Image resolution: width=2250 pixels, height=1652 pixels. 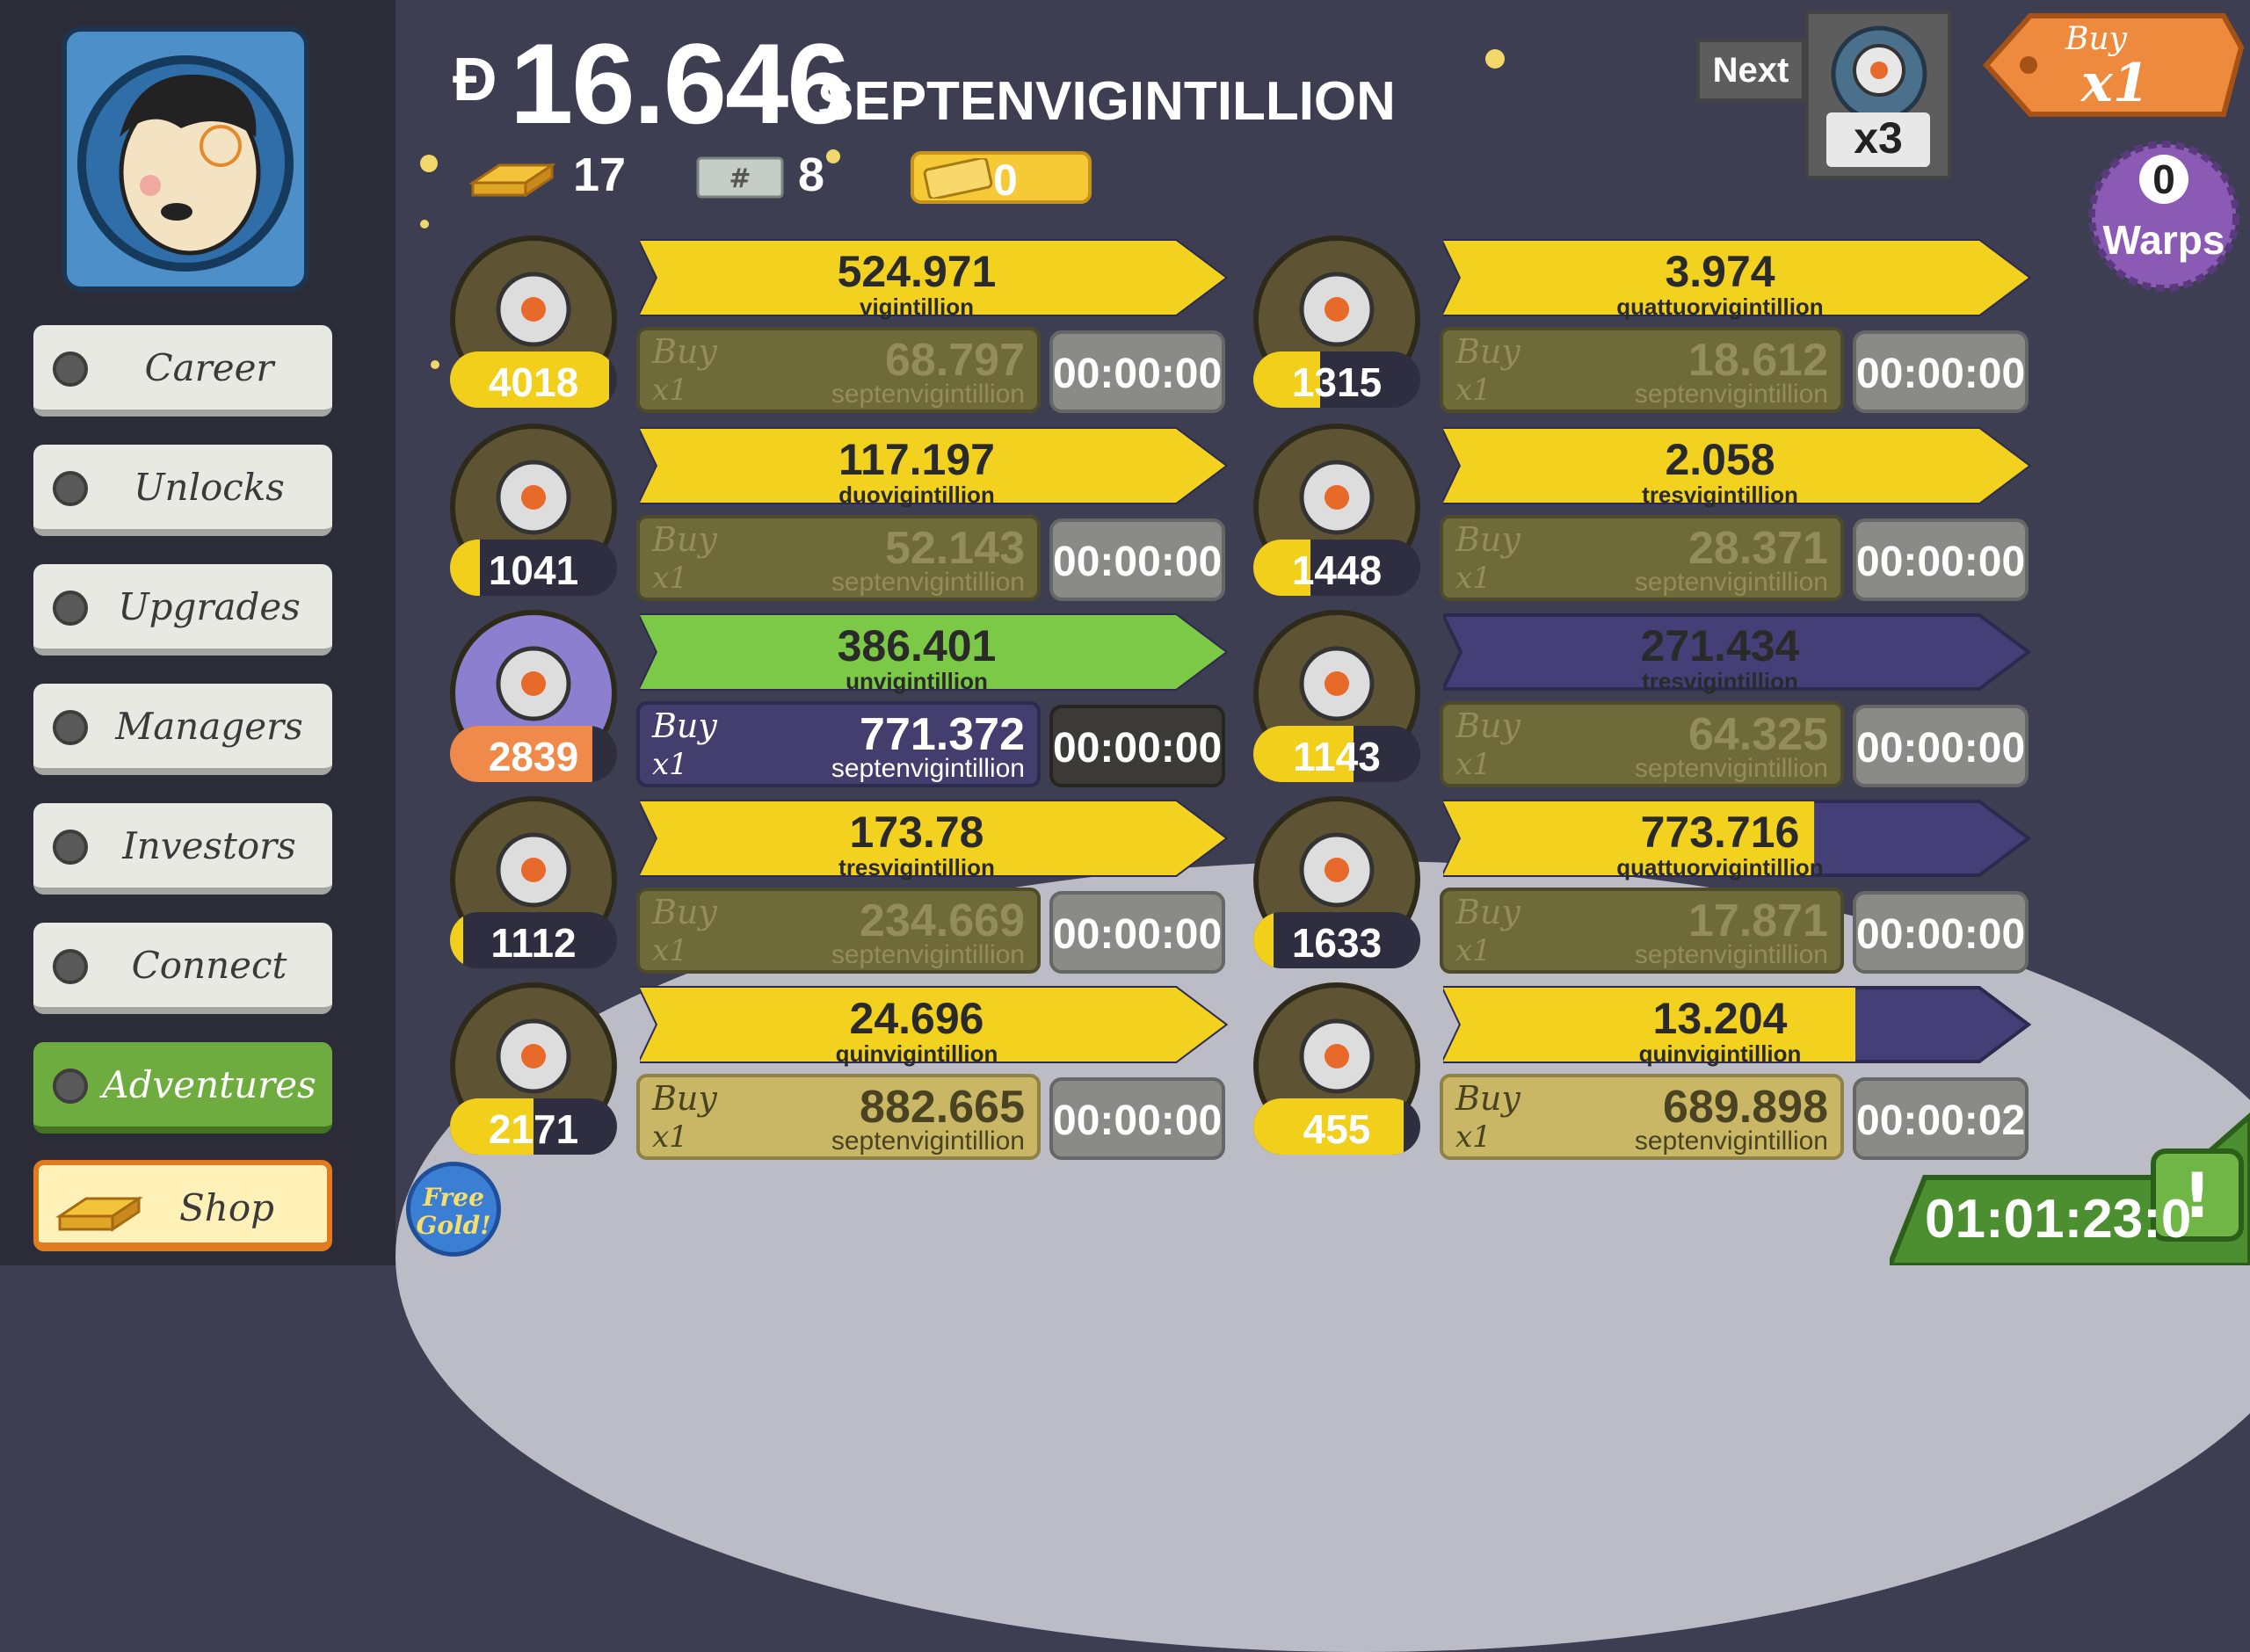 What do you see at coordinates (811, 175) in the screenshot?
I see `megabucks-count: 8` at bounding box center [811, 175].